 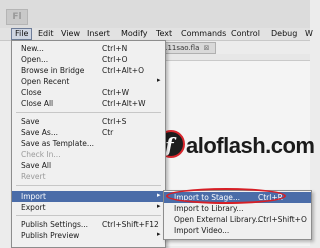 What do you see at coordinates (134, 34) in the screenshot?
I see `menu-modify: Modify` at bounding box center [134, 34].